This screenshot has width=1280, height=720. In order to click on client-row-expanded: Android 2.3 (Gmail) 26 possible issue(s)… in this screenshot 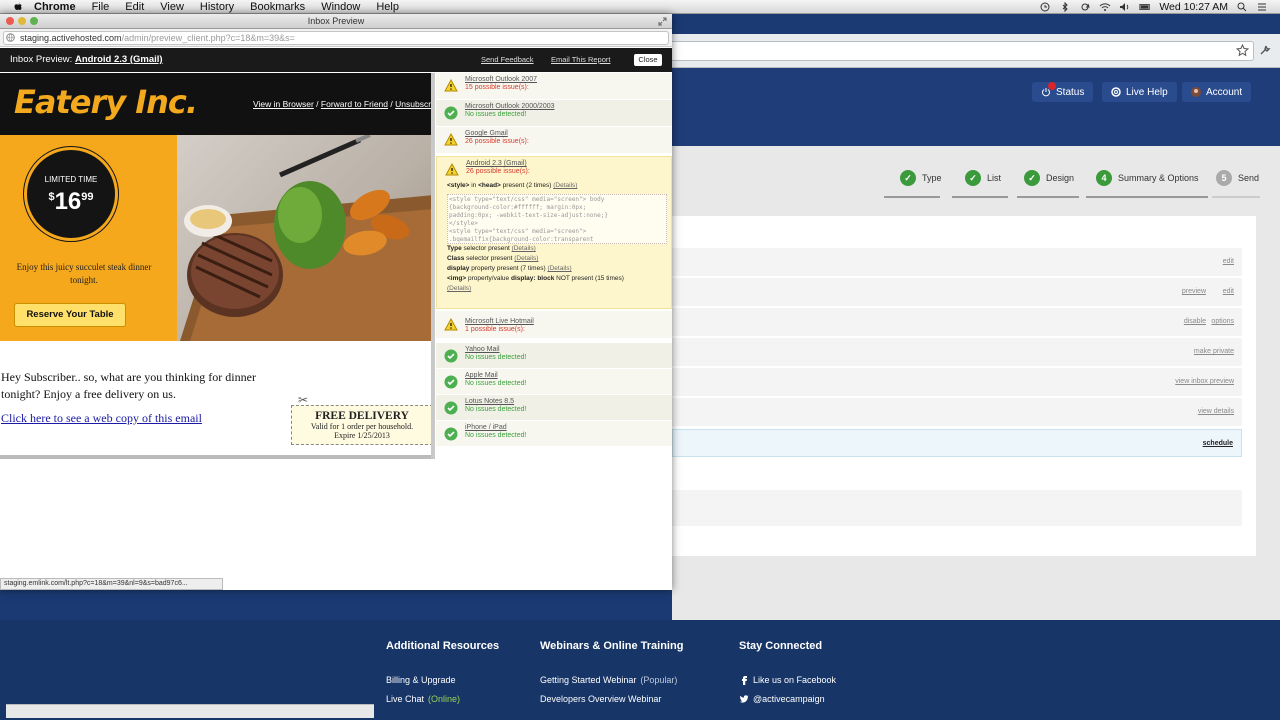, I will do `click(554, 232)`.